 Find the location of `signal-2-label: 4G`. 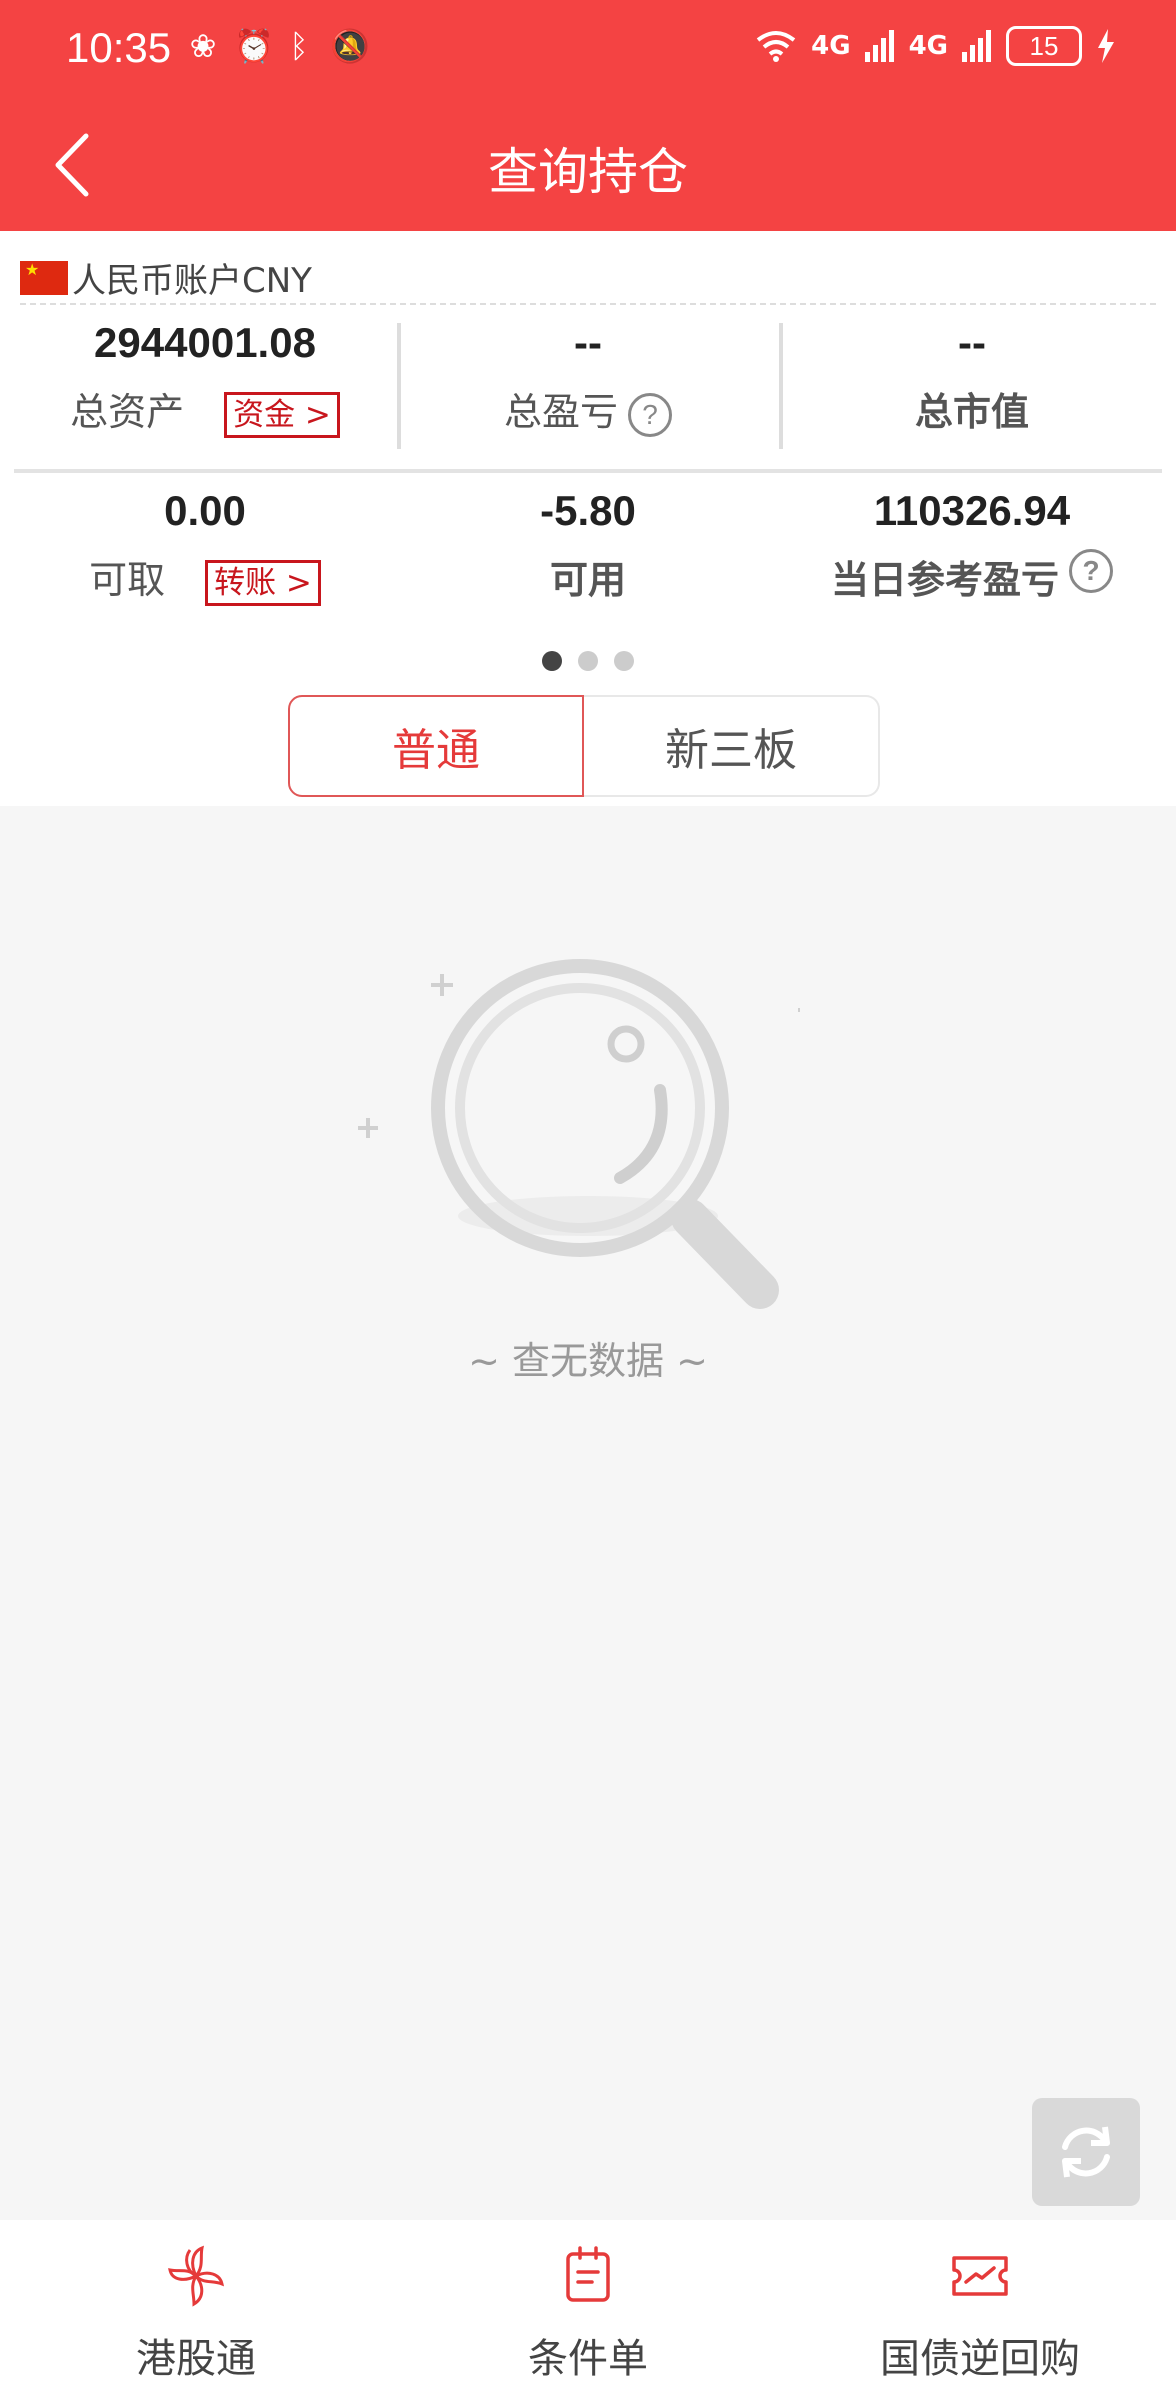

signal-2-label: 4G is located at coordinates (928, 46).